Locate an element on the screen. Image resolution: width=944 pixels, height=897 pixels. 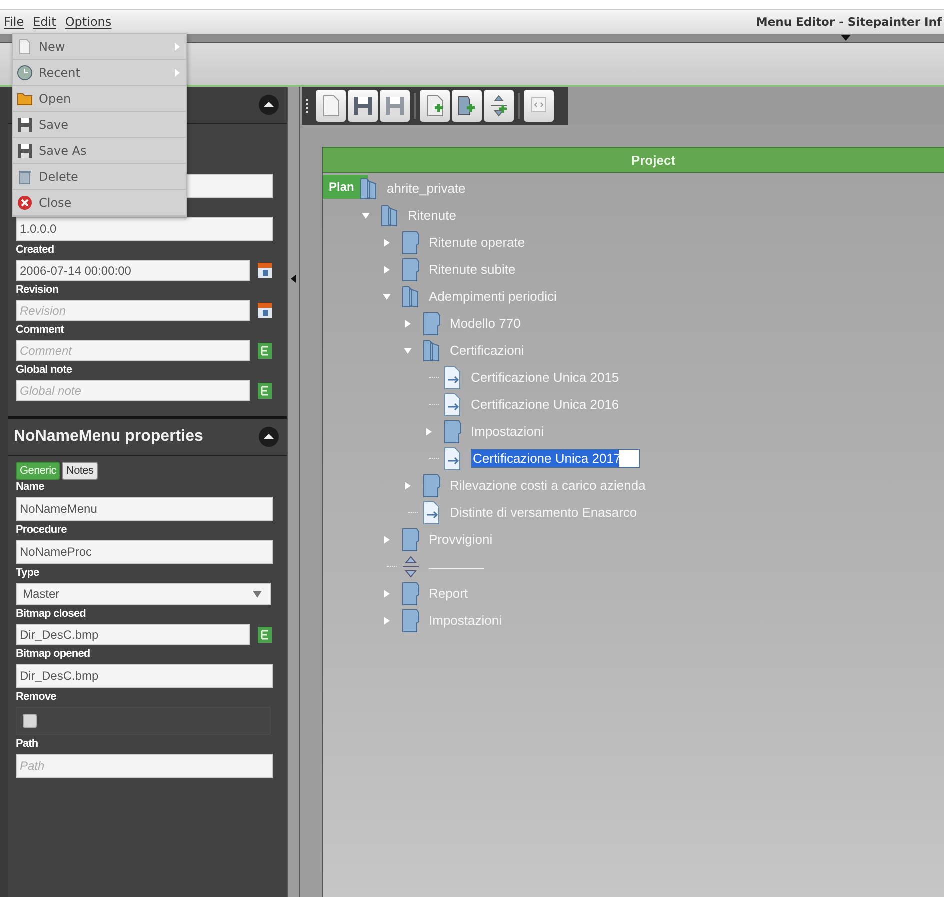
input-field: Comment is located at coordinates (133, 350).